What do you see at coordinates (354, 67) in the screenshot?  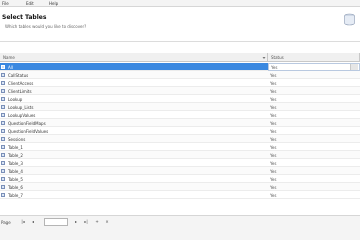 I see `chevron-down-icon` at bounding box center [354, 67].